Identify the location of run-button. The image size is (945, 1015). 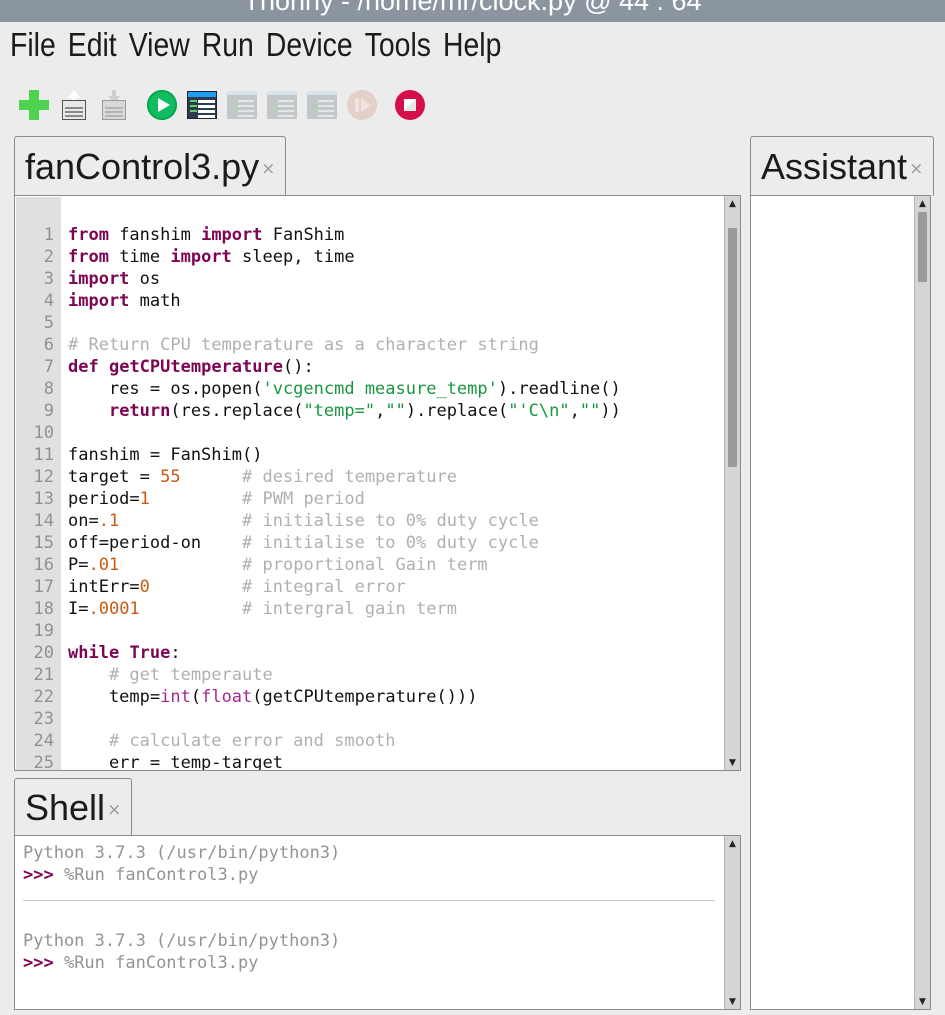
(162, 105).